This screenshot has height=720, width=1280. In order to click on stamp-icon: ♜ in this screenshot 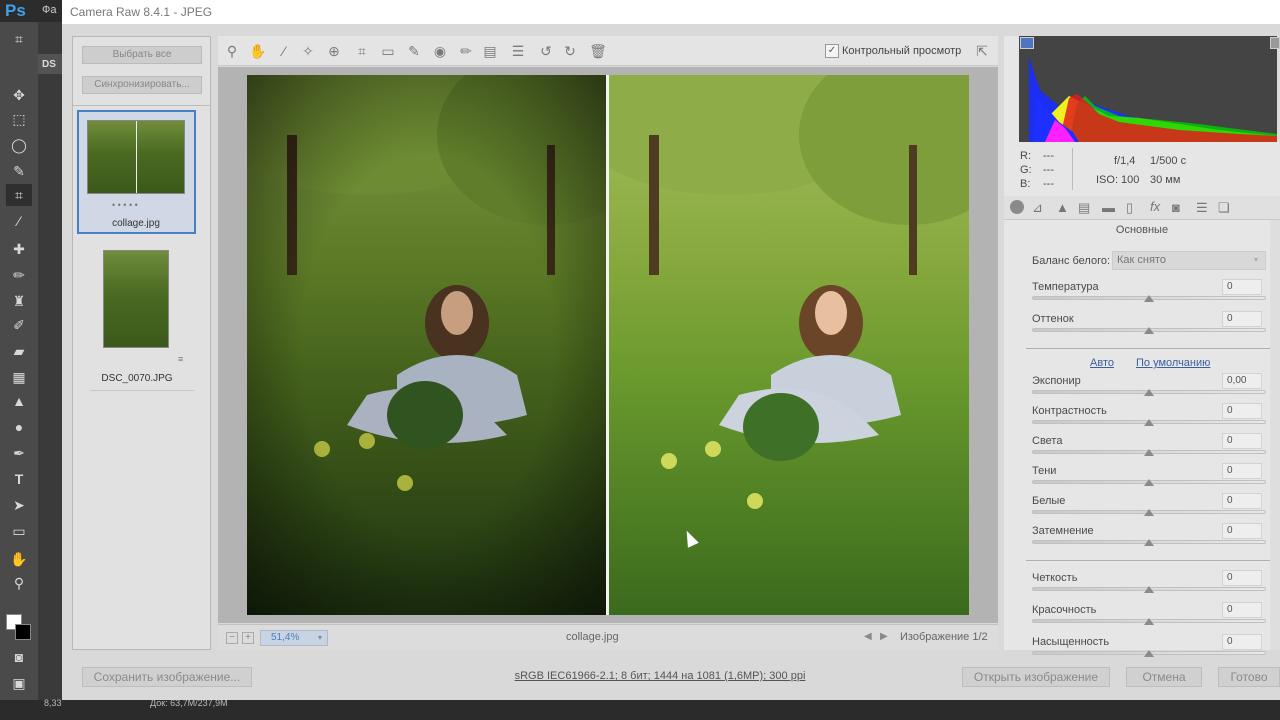, I will do `click(19, 301)`.